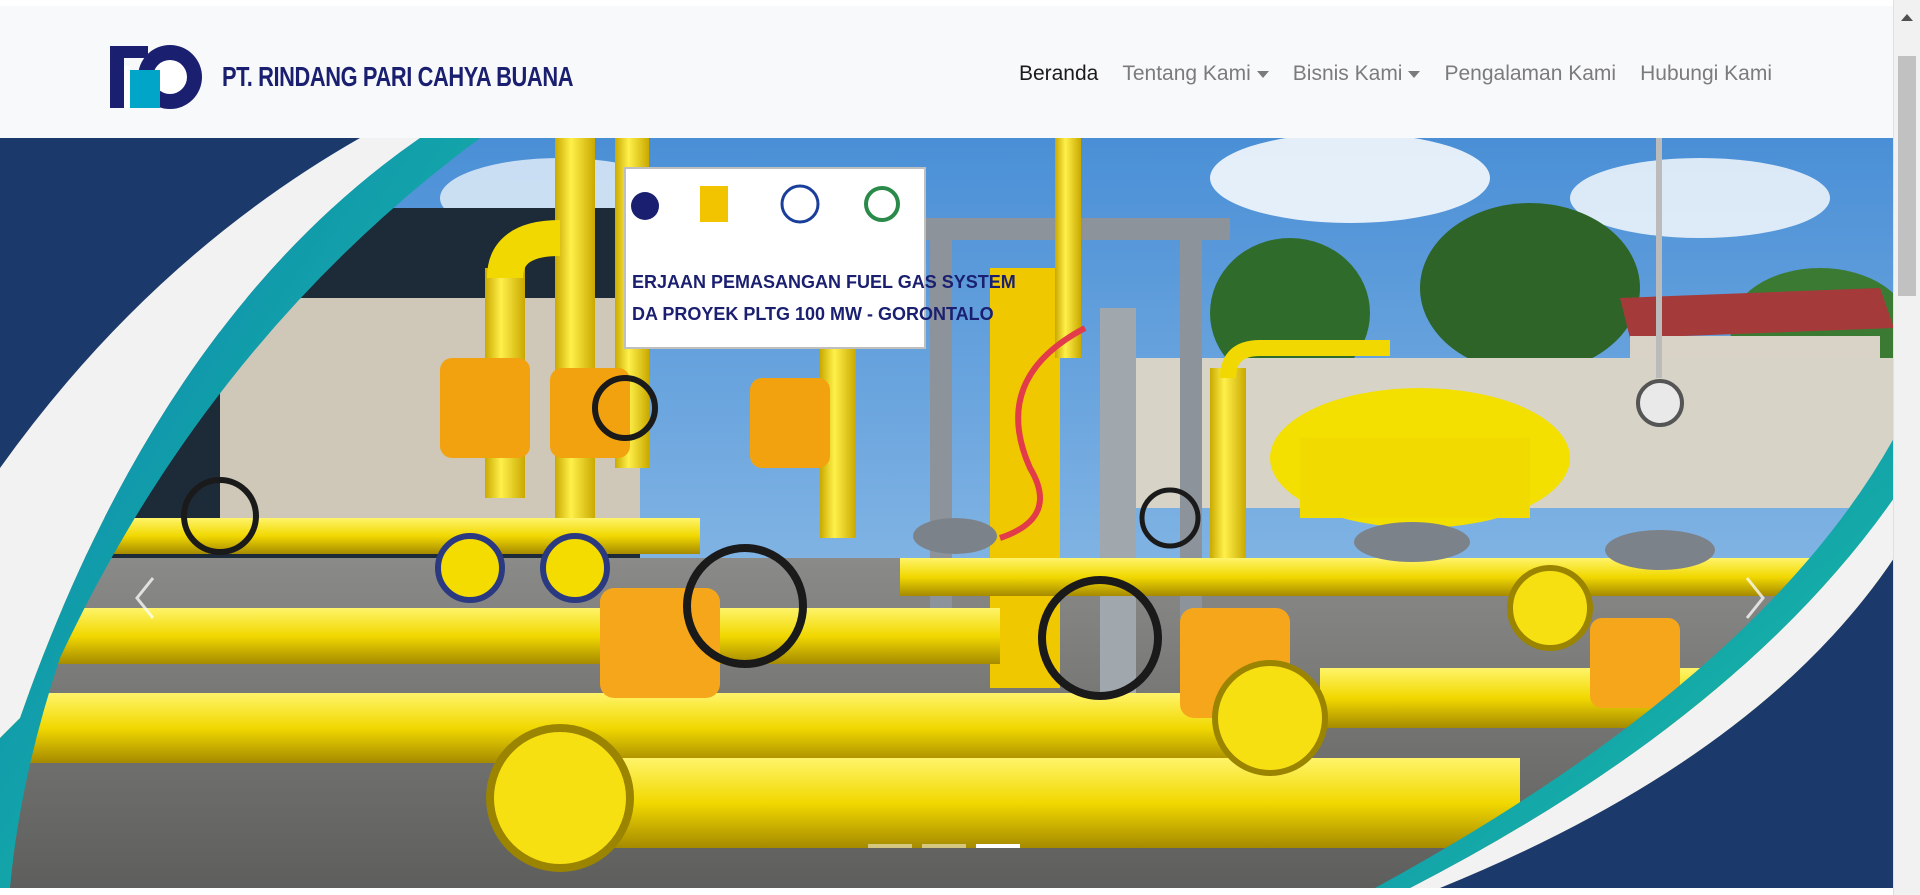 The image size is (1920, 895). What do you see at coordinates (1906, 447) in the screenshot?
I see `page-scrollbar` at bounding box center [1906, 447].